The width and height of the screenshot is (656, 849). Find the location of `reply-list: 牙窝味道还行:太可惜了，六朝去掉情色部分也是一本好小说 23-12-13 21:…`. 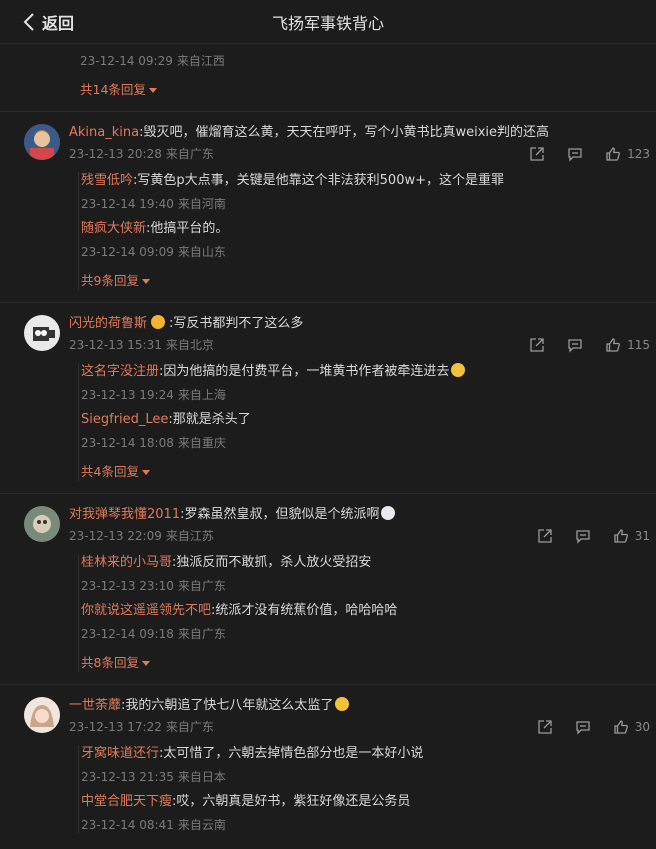

reply-list: 牙窝味道还行:太可惜了，六朝去掉情色部分也是一本好小说 23-12-13 21:… is located at coordinates (367, 789).